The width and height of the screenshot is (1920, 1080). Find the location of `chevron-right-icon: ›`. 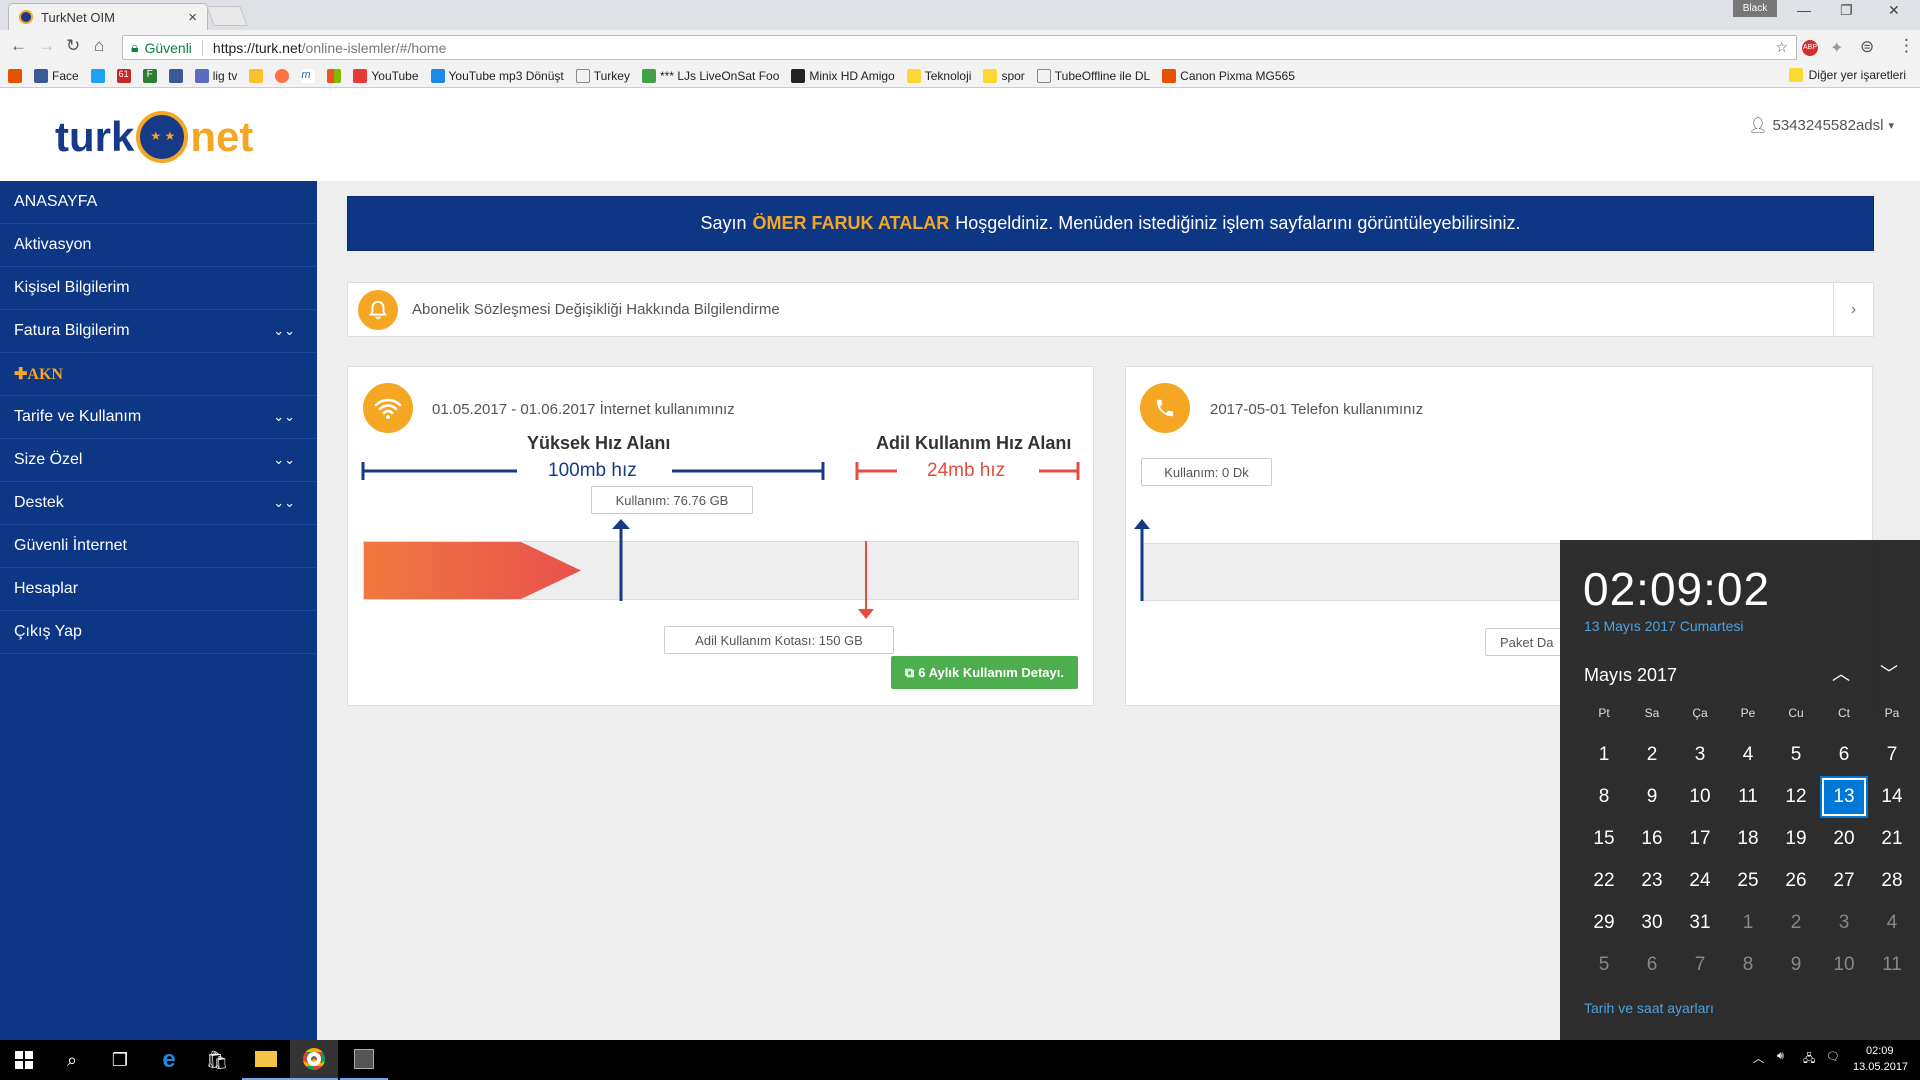

chevron-right-icon: › is located at coordinates (1853, 309).